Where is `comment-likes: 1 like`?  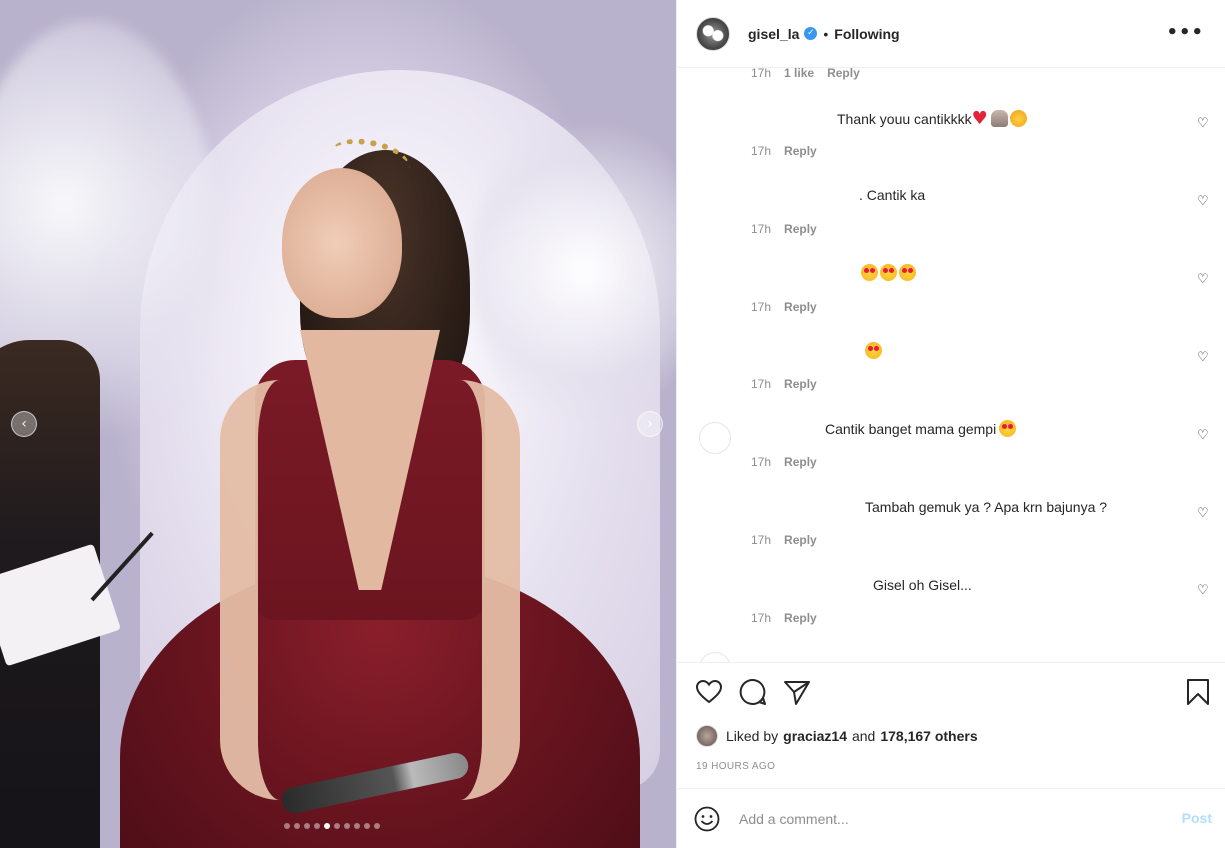 comment-likes: 1 like is located at coordinates (799, 74).